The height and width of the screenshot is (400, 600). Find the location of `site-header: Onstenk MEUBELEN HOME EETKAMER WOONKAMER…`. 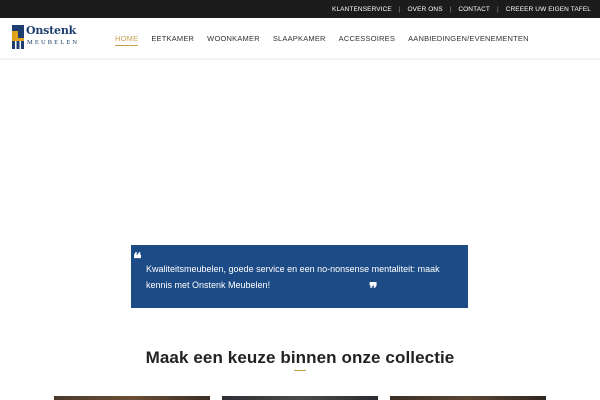

site-header: Onstenk MEUBELEN HOME EETKAMER WOONKAMER… is located at coordinates (300, 38).